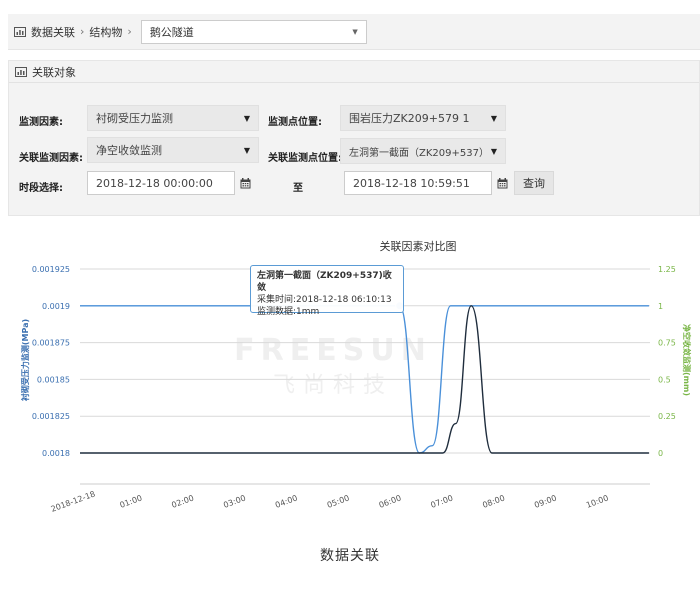  I want to click on x-tick-label: 05:00, so click(338, 501).